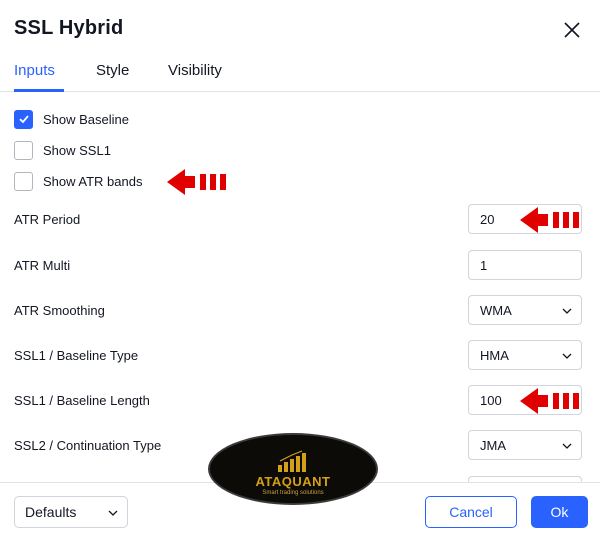 The height and width of the screenshot is (540, 600). What do you see at coordinates (77, 150) in the screenshot?
I see `show-ssl1-label: Show SSL1` at bounding box center [77, 150].